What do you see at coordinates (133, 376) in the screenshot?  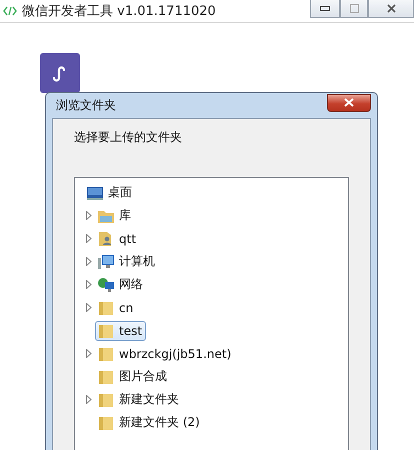 I see `tree-item: 图片合成` at bounding box center [133, 376].